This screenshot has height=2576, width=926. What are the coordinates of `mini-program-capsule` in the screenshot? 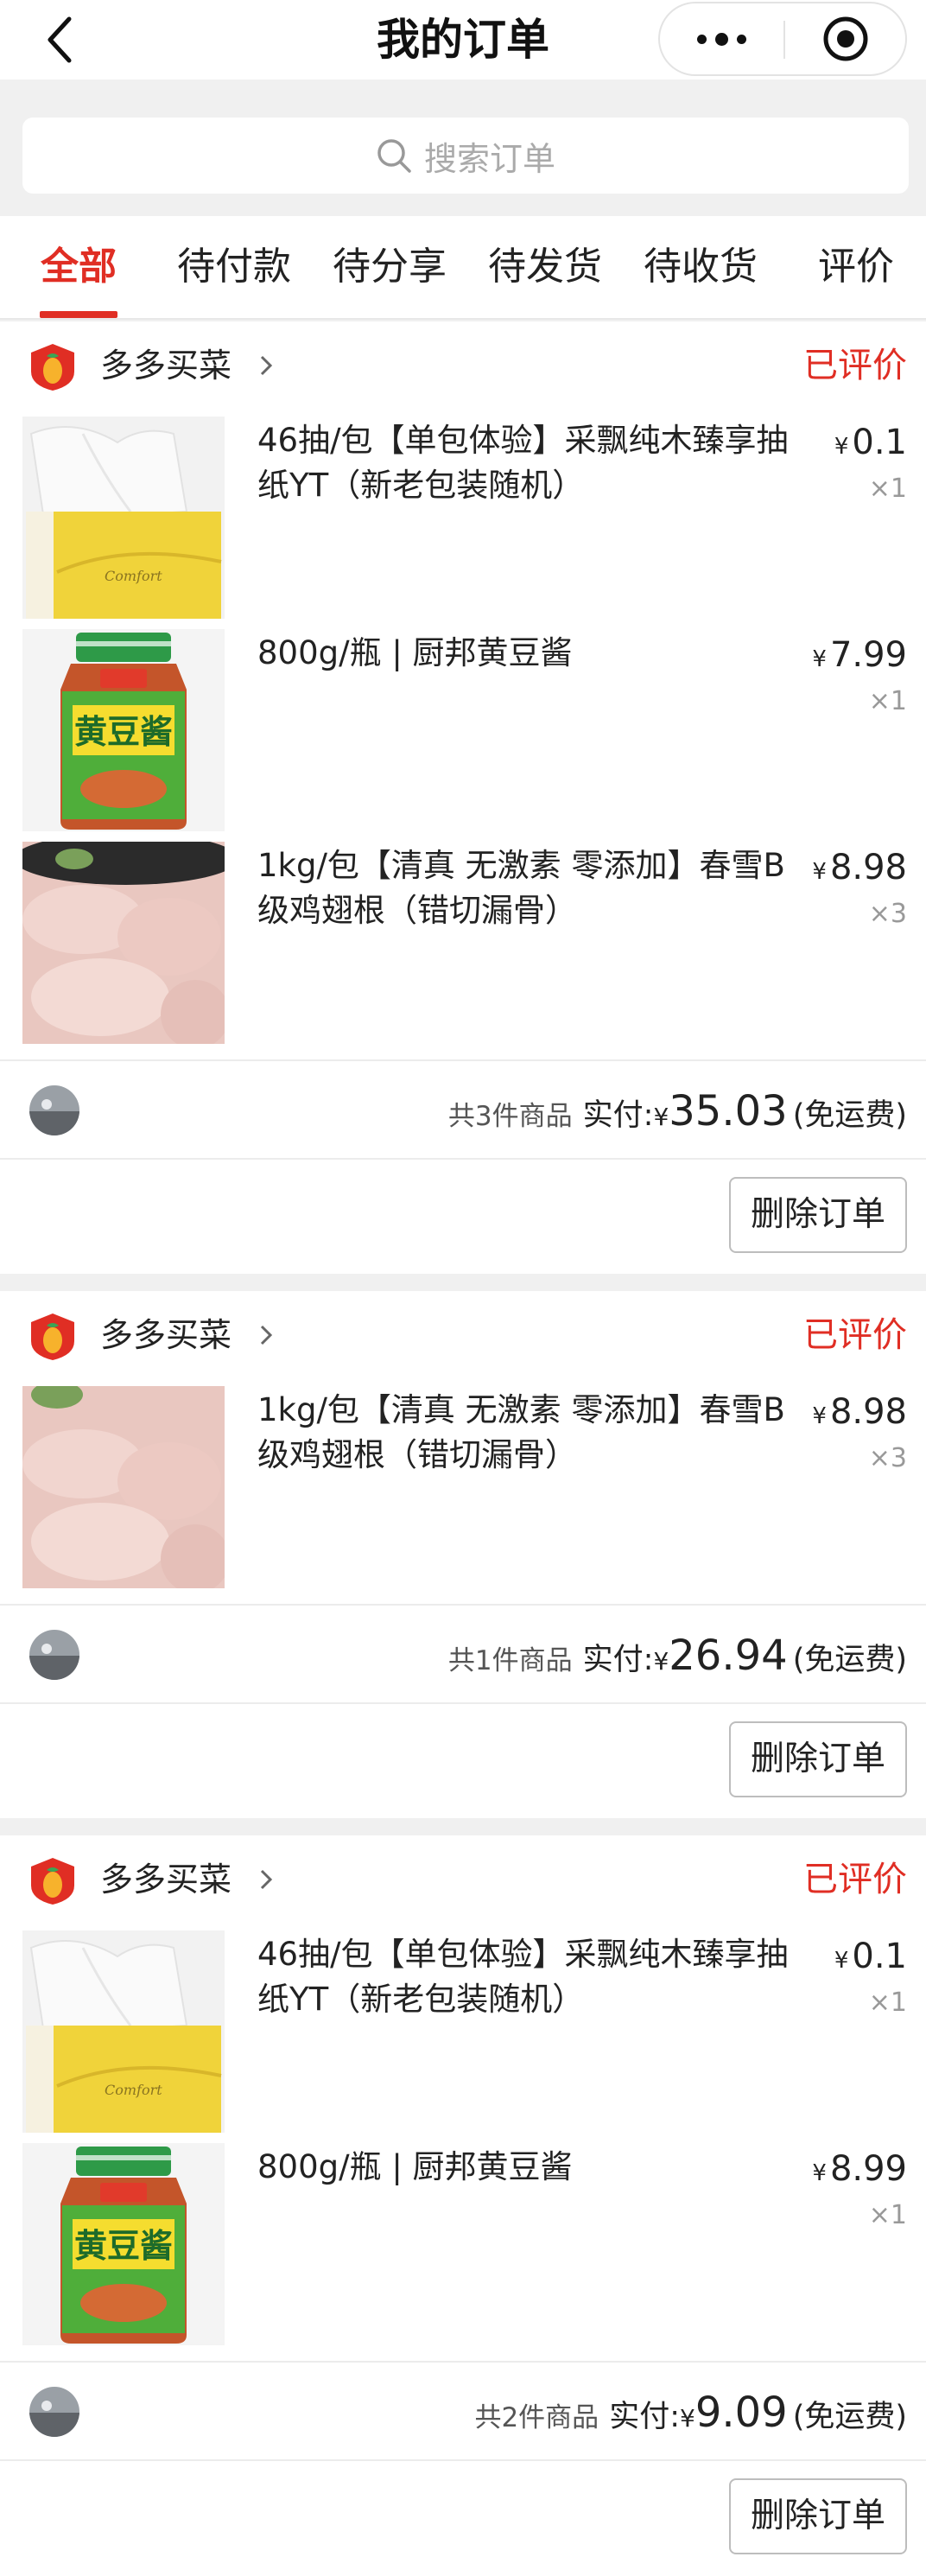 It's located at (782, 39).